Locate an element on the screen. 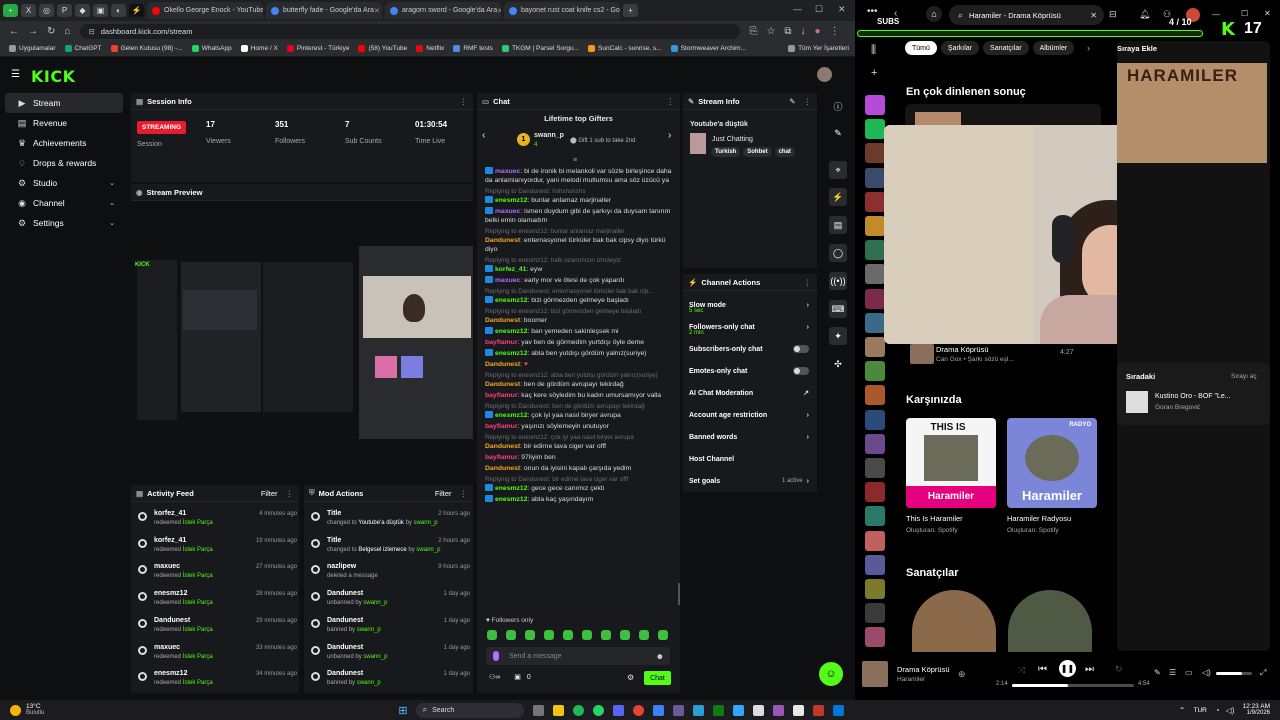 The height and width of the screenshot is (720, 1280). progress-bar is located at coordinates (1073, 685).